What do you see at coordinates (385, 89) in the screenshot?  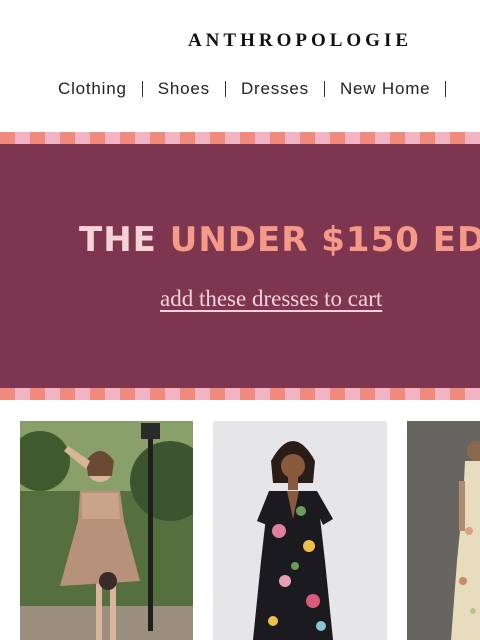 I see `nav-item-new-home: New Home` at bounding box center [385, 89].